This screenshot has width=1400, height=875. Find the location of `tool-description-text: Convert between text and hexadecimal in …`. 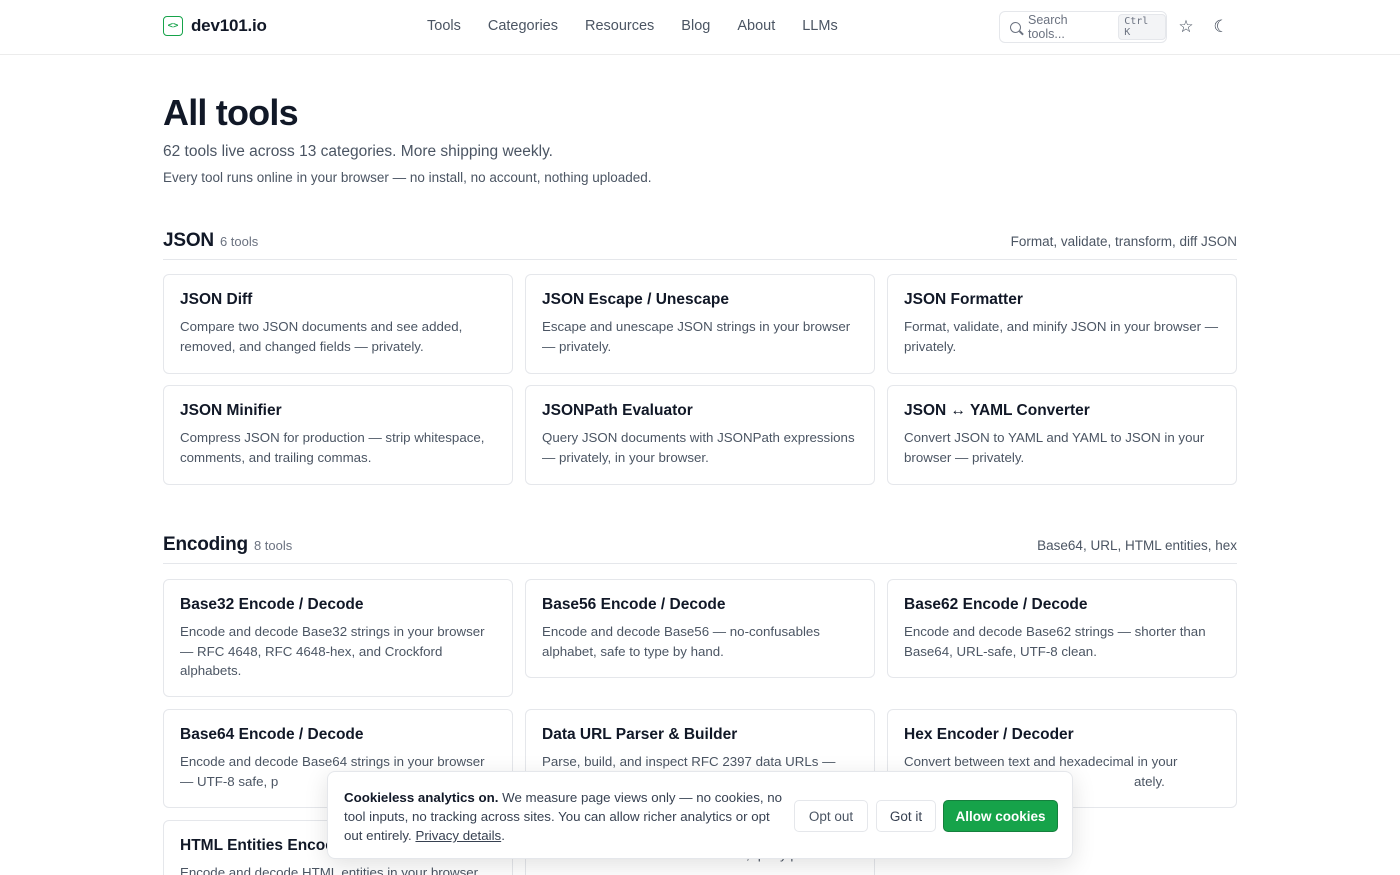

tool-description-text: Convert between text and hexadecimal in … is located at coordinates (1041, 761).